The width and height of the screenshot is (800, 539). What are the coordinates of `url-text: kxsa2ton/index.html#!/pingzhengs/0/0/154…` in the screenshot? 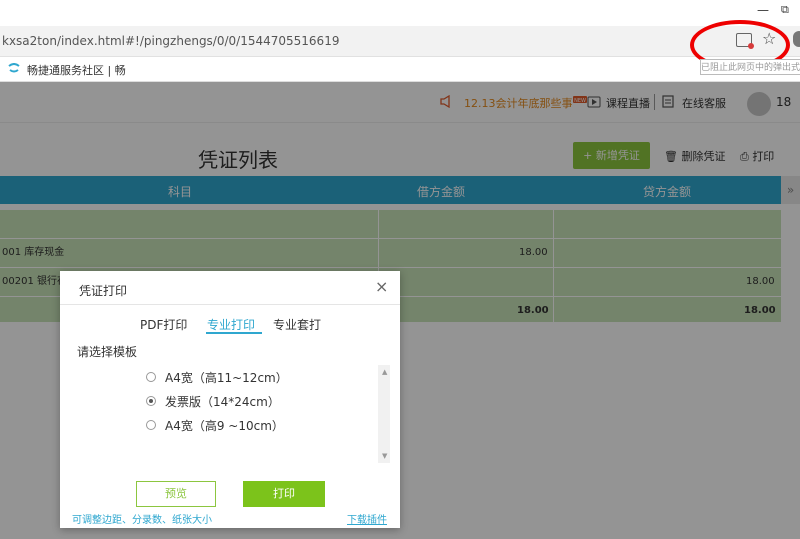 It's located at (170, 41).